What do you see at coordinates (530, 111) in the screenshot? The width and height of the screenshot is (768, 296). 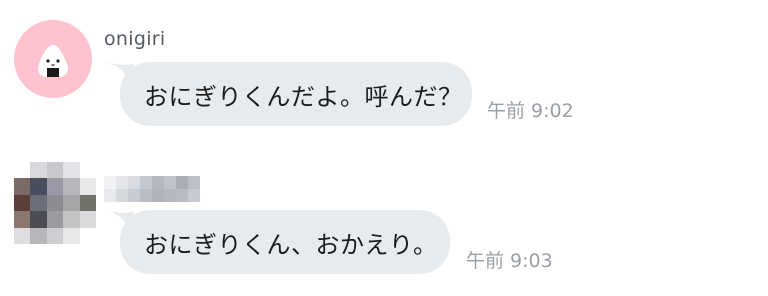 I see `message-timestamp: 午前 9:02` at bounding box center [530, 111].